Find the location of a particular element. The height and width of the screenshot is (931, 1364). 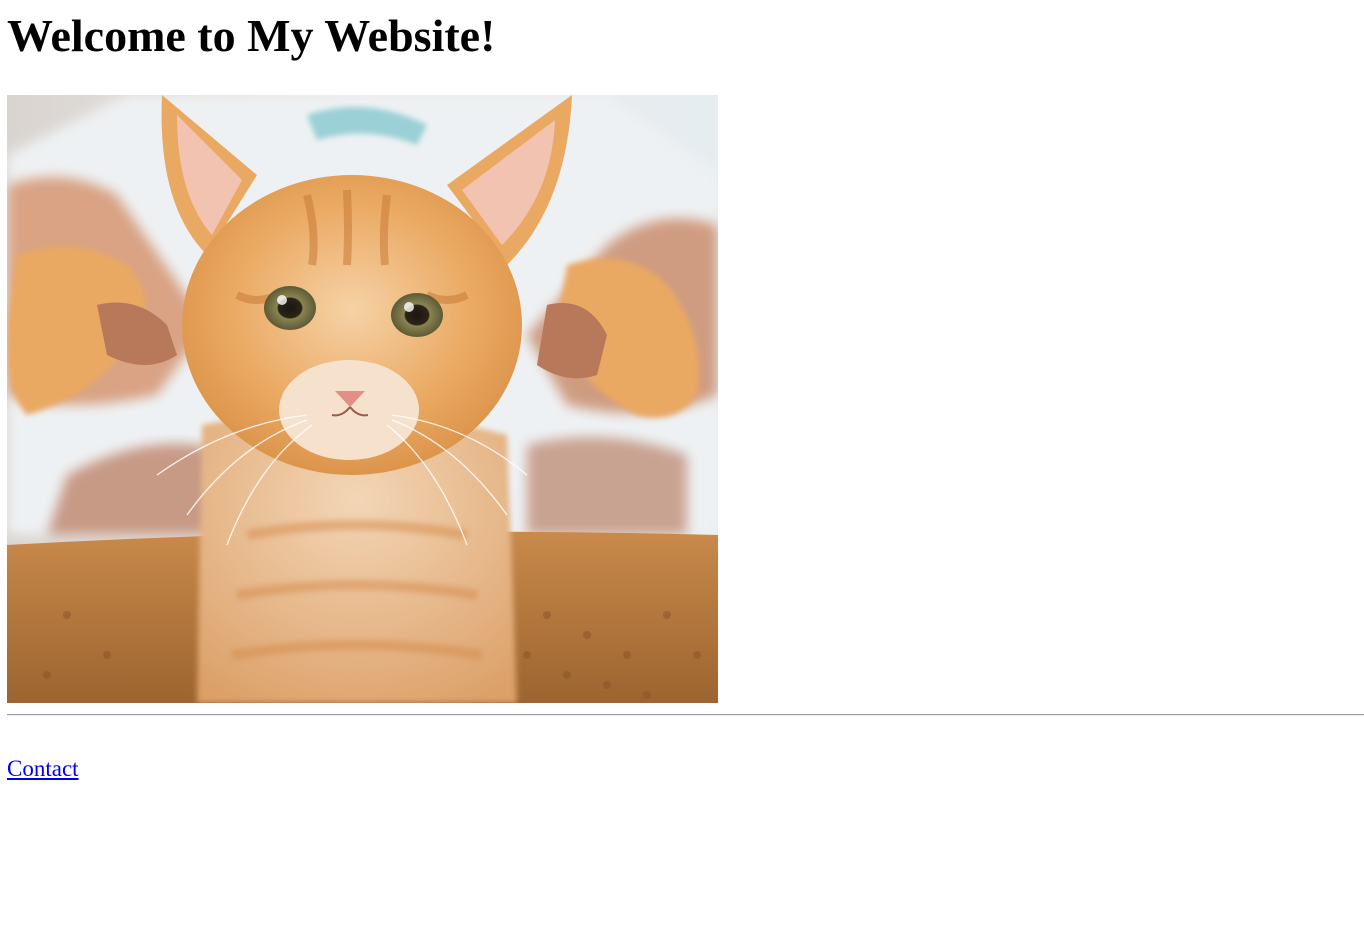

horizontal-divider is located at coordinates (685, 715).